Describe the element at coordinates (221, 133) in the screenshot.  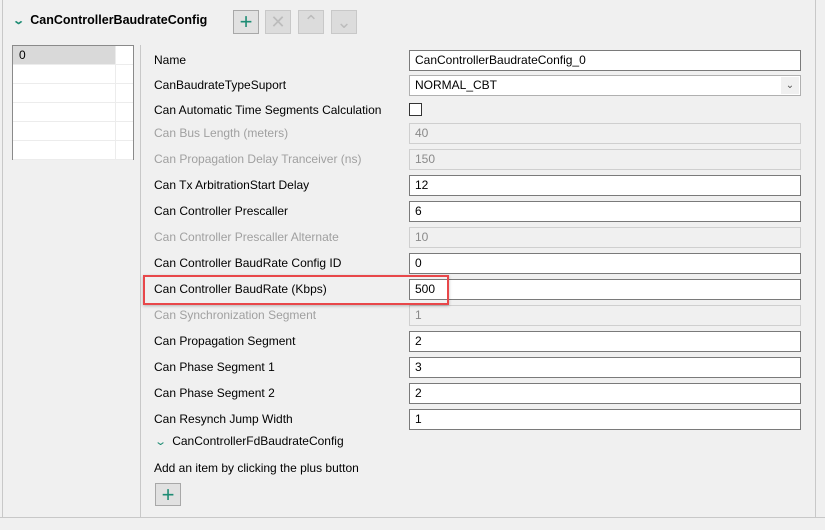
I see `can-bus-length-meters-label: Can Bus Length (meters)` at that location.